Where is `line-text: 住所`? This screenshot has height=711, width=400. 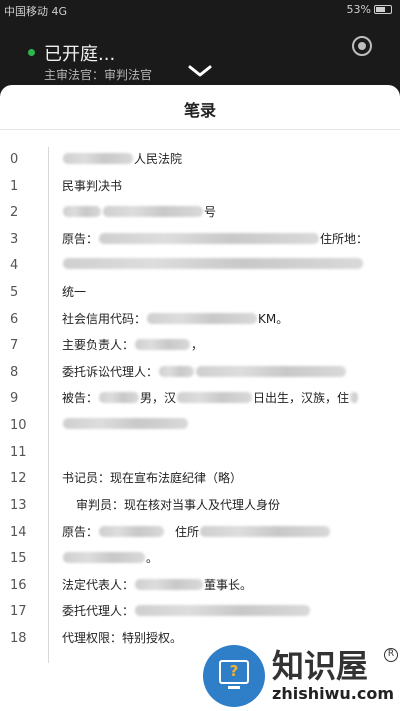 line-text: 住所 is located at coordinates (187, 532).